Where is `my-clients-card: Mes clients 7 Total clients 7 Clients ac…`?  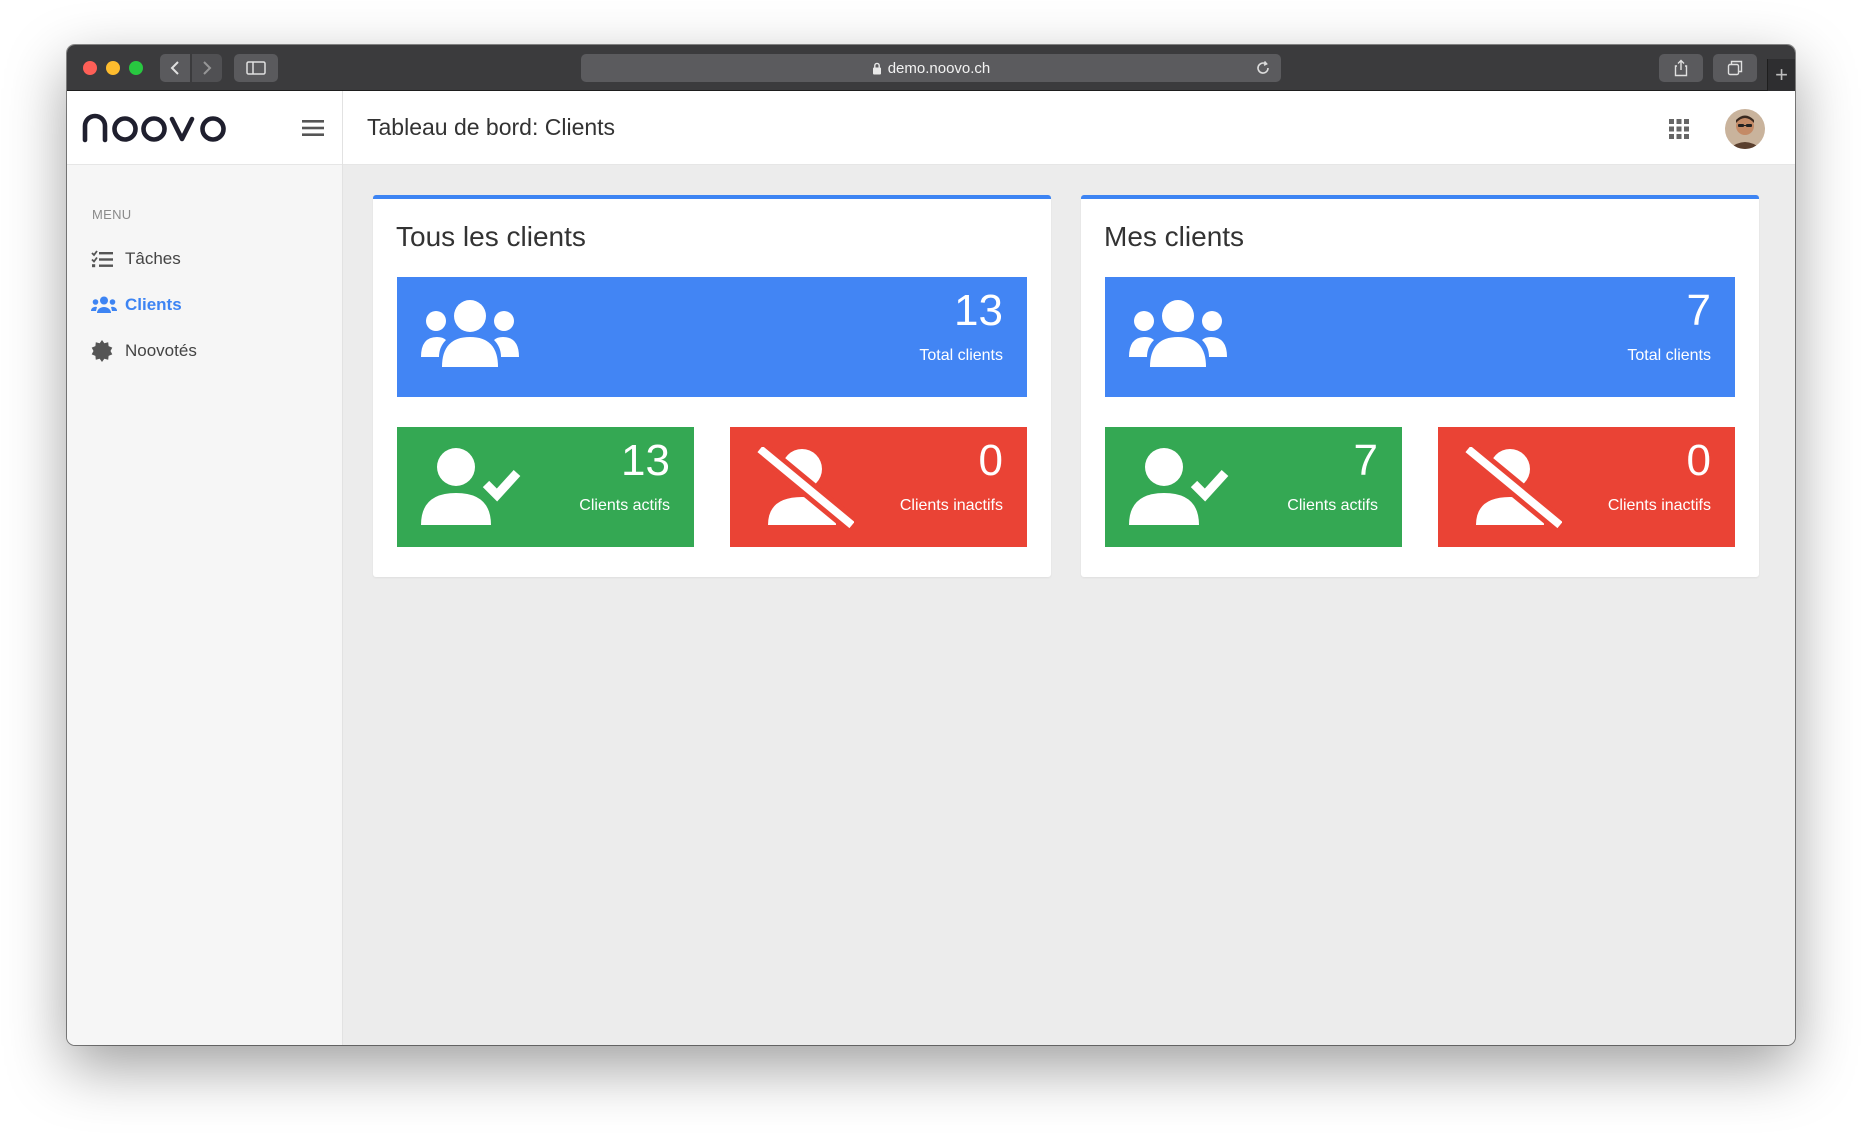
my-clients-card: Mes clients 7 Total clients 7 Clients ac… is located at coordinates (1420, 386).